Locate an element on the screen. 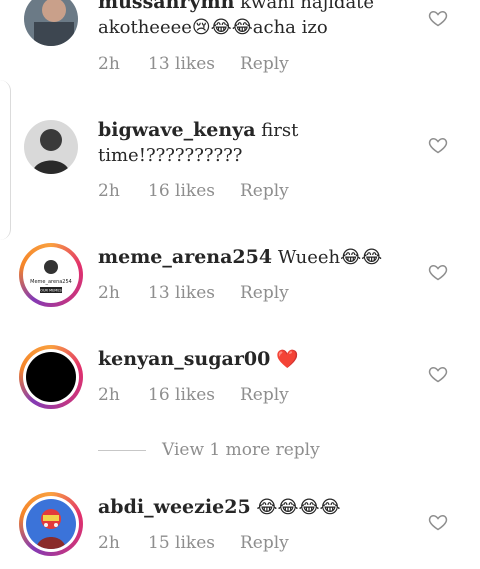  comment-emoji: 😢😂😂 is located at coordinates (222, 27).